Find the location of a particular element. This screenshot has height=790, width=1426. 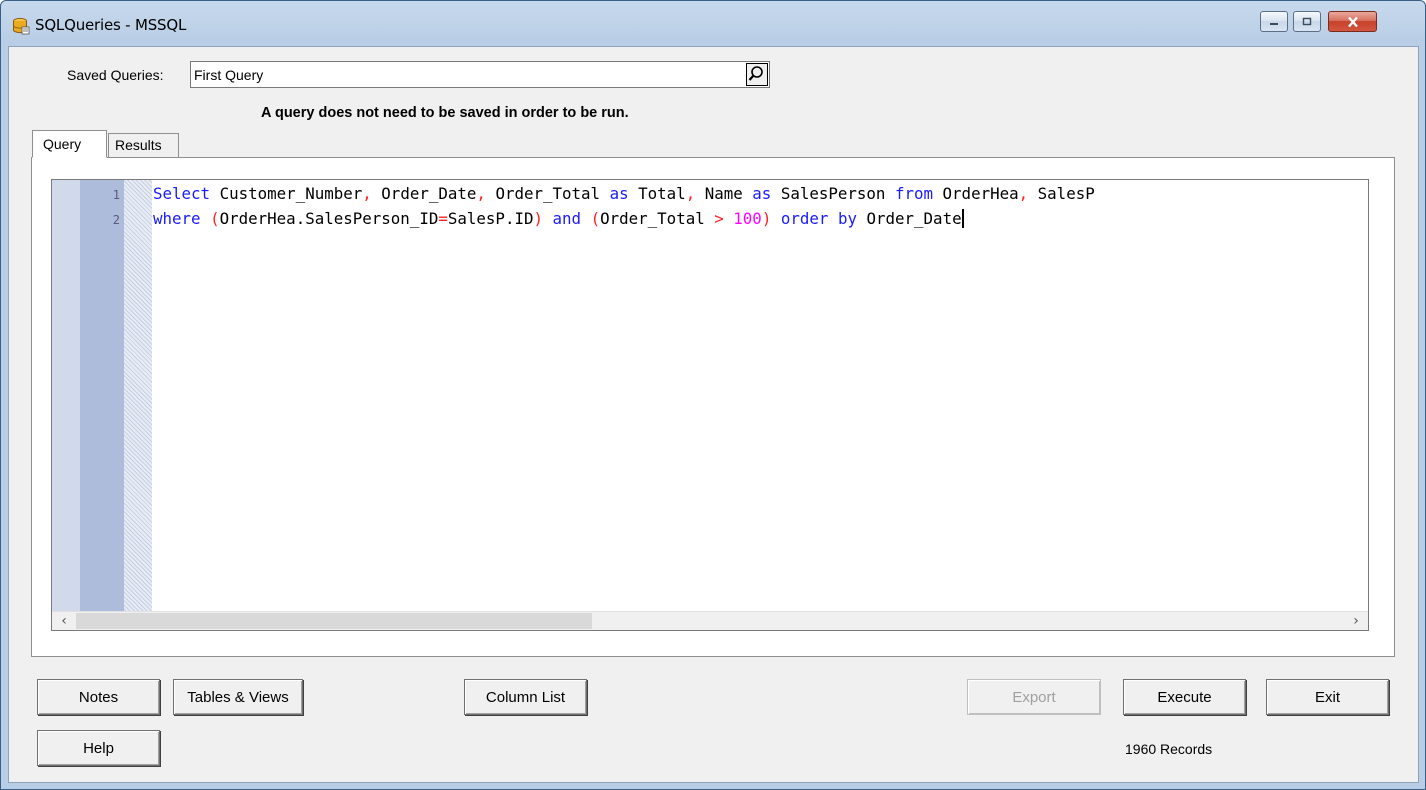

sql-punct: . is located at coordinates (300, 218).